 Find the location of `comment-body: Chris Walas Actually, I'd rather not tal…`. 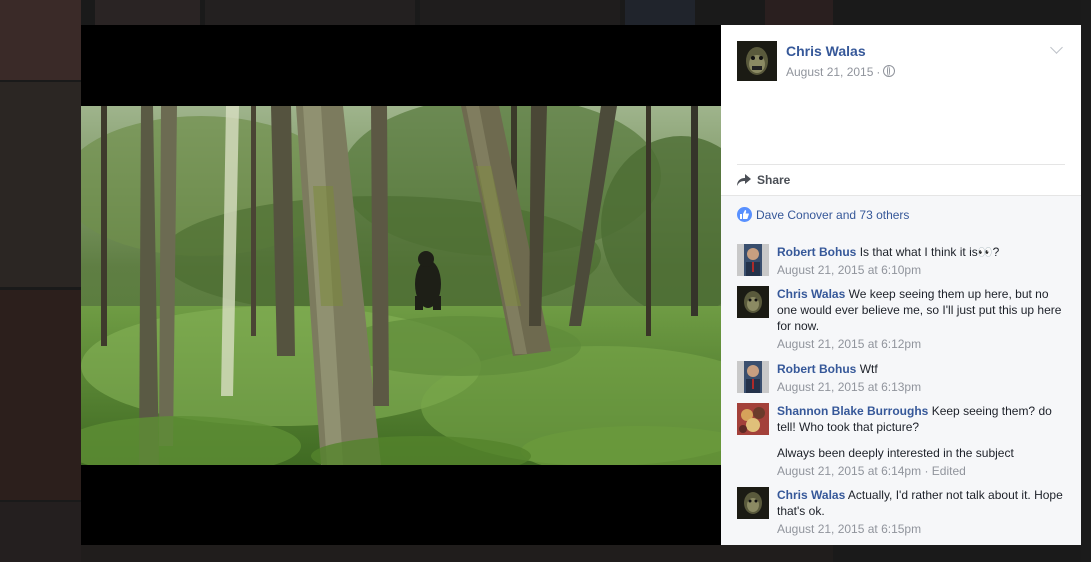

comment-body: Chris Walas Actually, I'd rather not tal… is located at coordinates (921, 512).